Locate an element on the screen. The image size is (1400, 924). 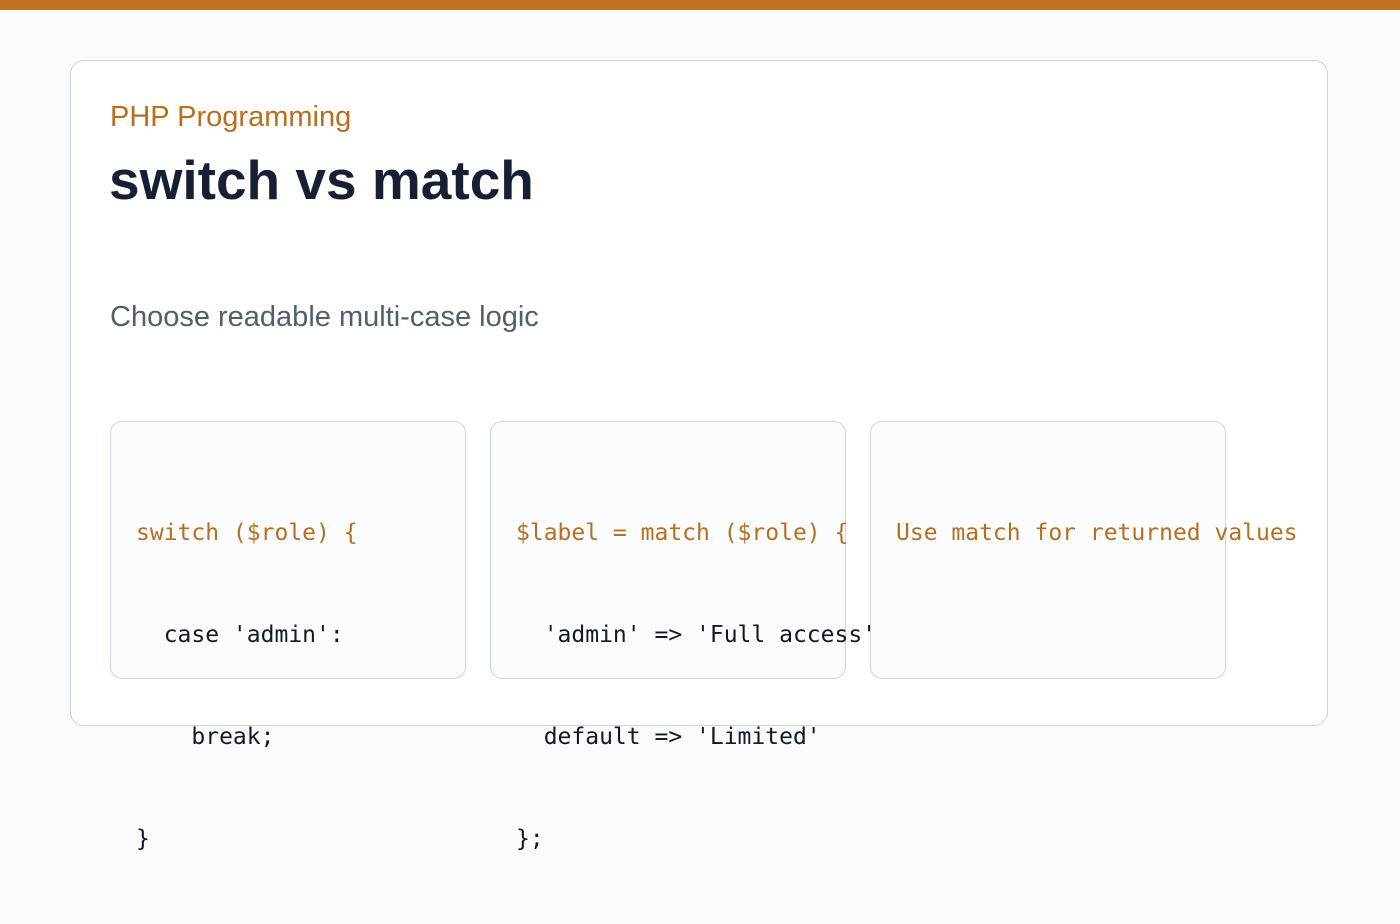
code-line: default => 'Limited' is located at coordinates (668, 737).